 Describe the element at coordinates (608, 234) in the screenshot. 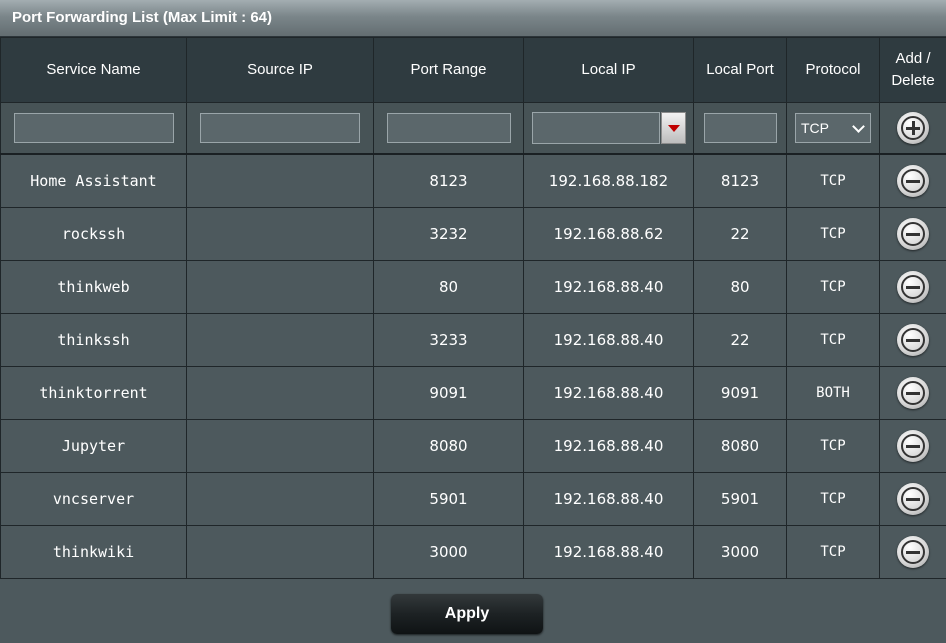

I see `cell-local-ip: 192.168.88.62` at that location.